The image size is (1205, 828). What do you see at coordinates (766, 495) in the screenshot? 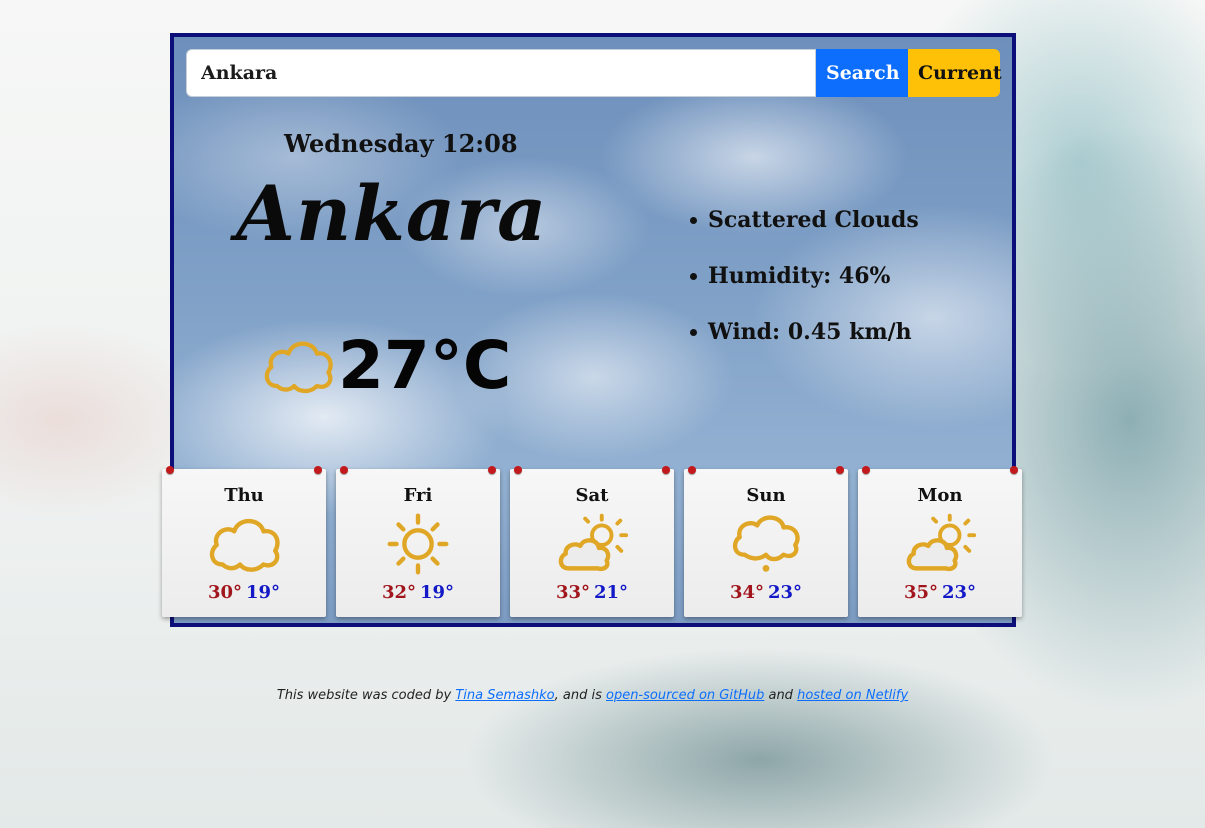
I see `forecast-day: Sun` at bounding box center [766, 495].